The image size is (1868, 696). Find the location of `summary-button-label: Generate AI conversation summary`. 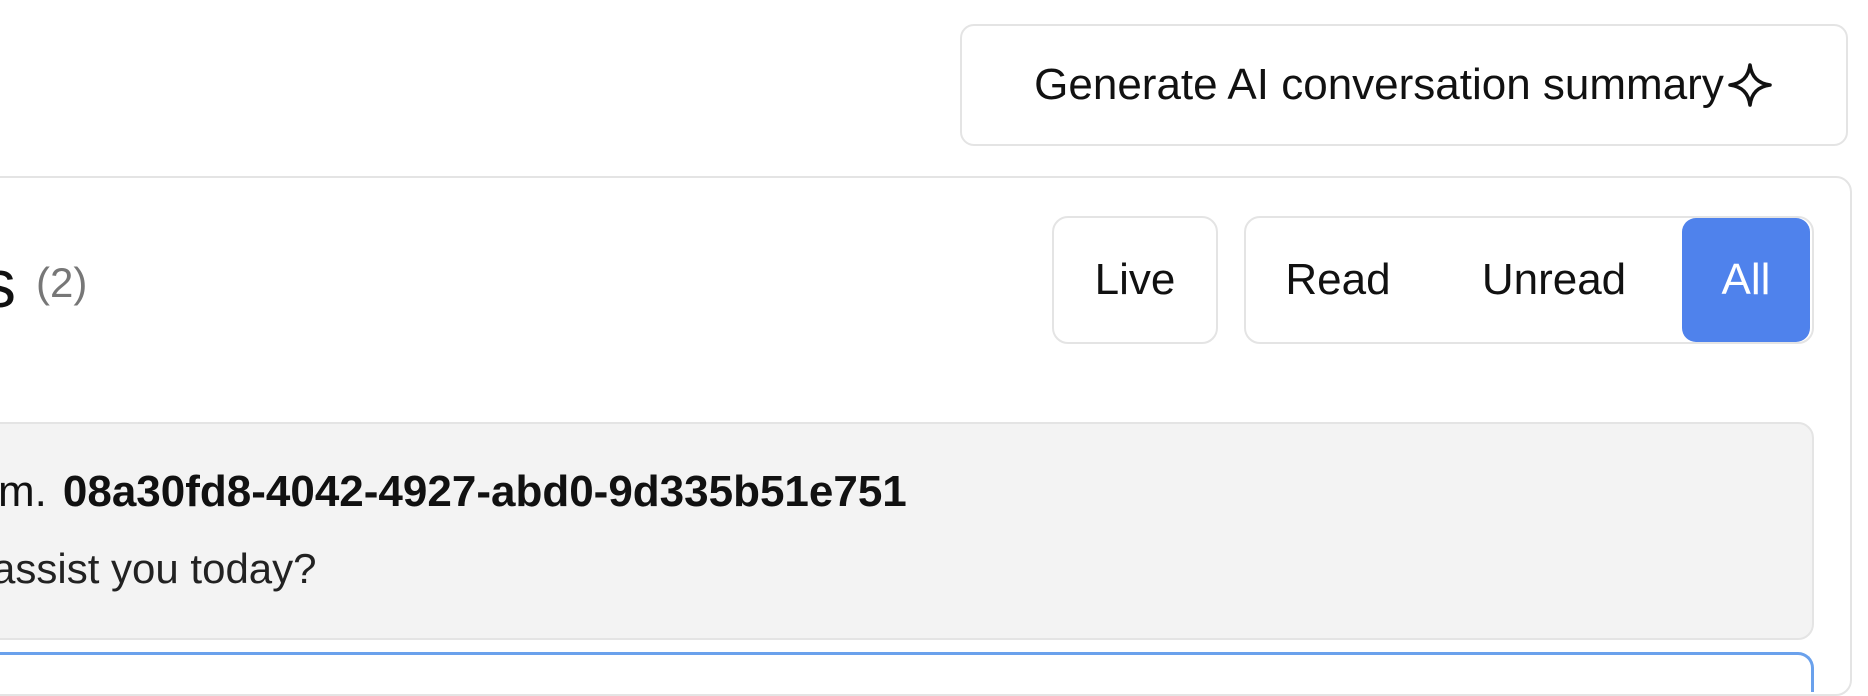

summary-button-label: Generate AI conversation summary is located at coordinates (1379, 84).